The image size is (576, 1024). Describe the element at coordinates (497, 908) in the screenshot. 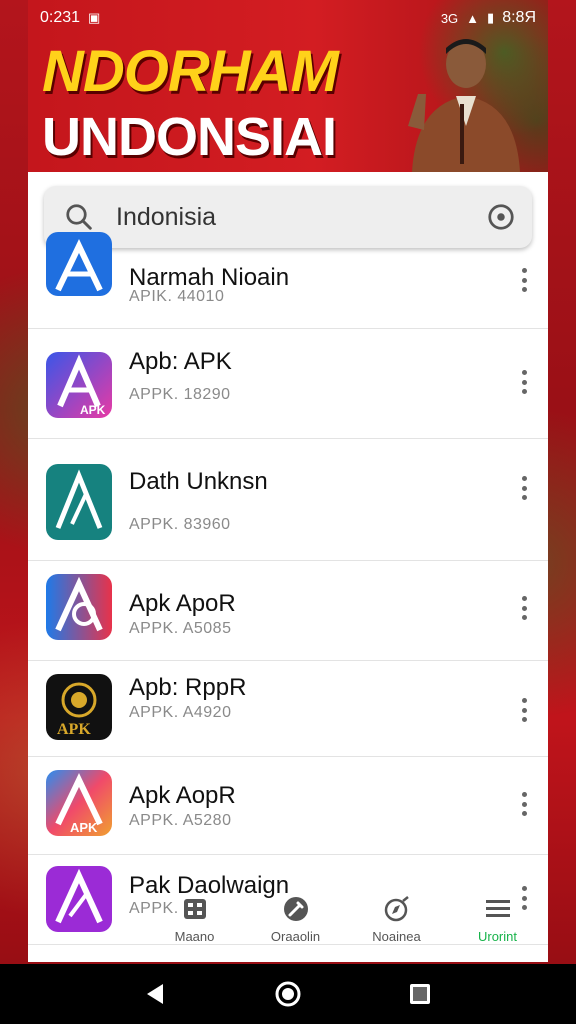

I see `menu-icon` at that location.